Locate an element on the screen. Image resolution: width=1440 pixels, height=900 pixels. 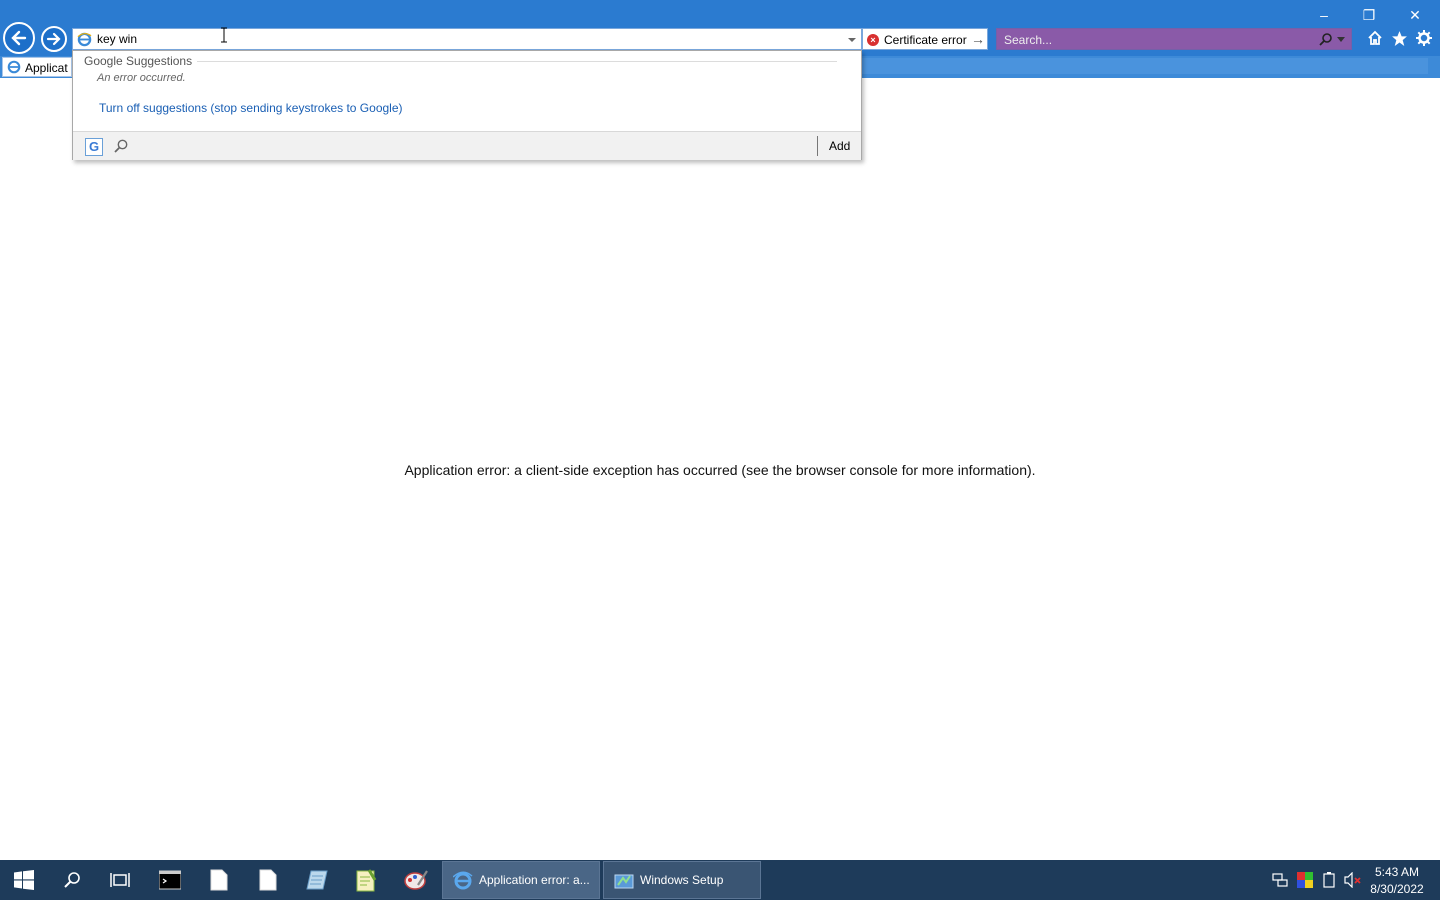
browser-tab: Applicat is located at coordinates (37, 67).